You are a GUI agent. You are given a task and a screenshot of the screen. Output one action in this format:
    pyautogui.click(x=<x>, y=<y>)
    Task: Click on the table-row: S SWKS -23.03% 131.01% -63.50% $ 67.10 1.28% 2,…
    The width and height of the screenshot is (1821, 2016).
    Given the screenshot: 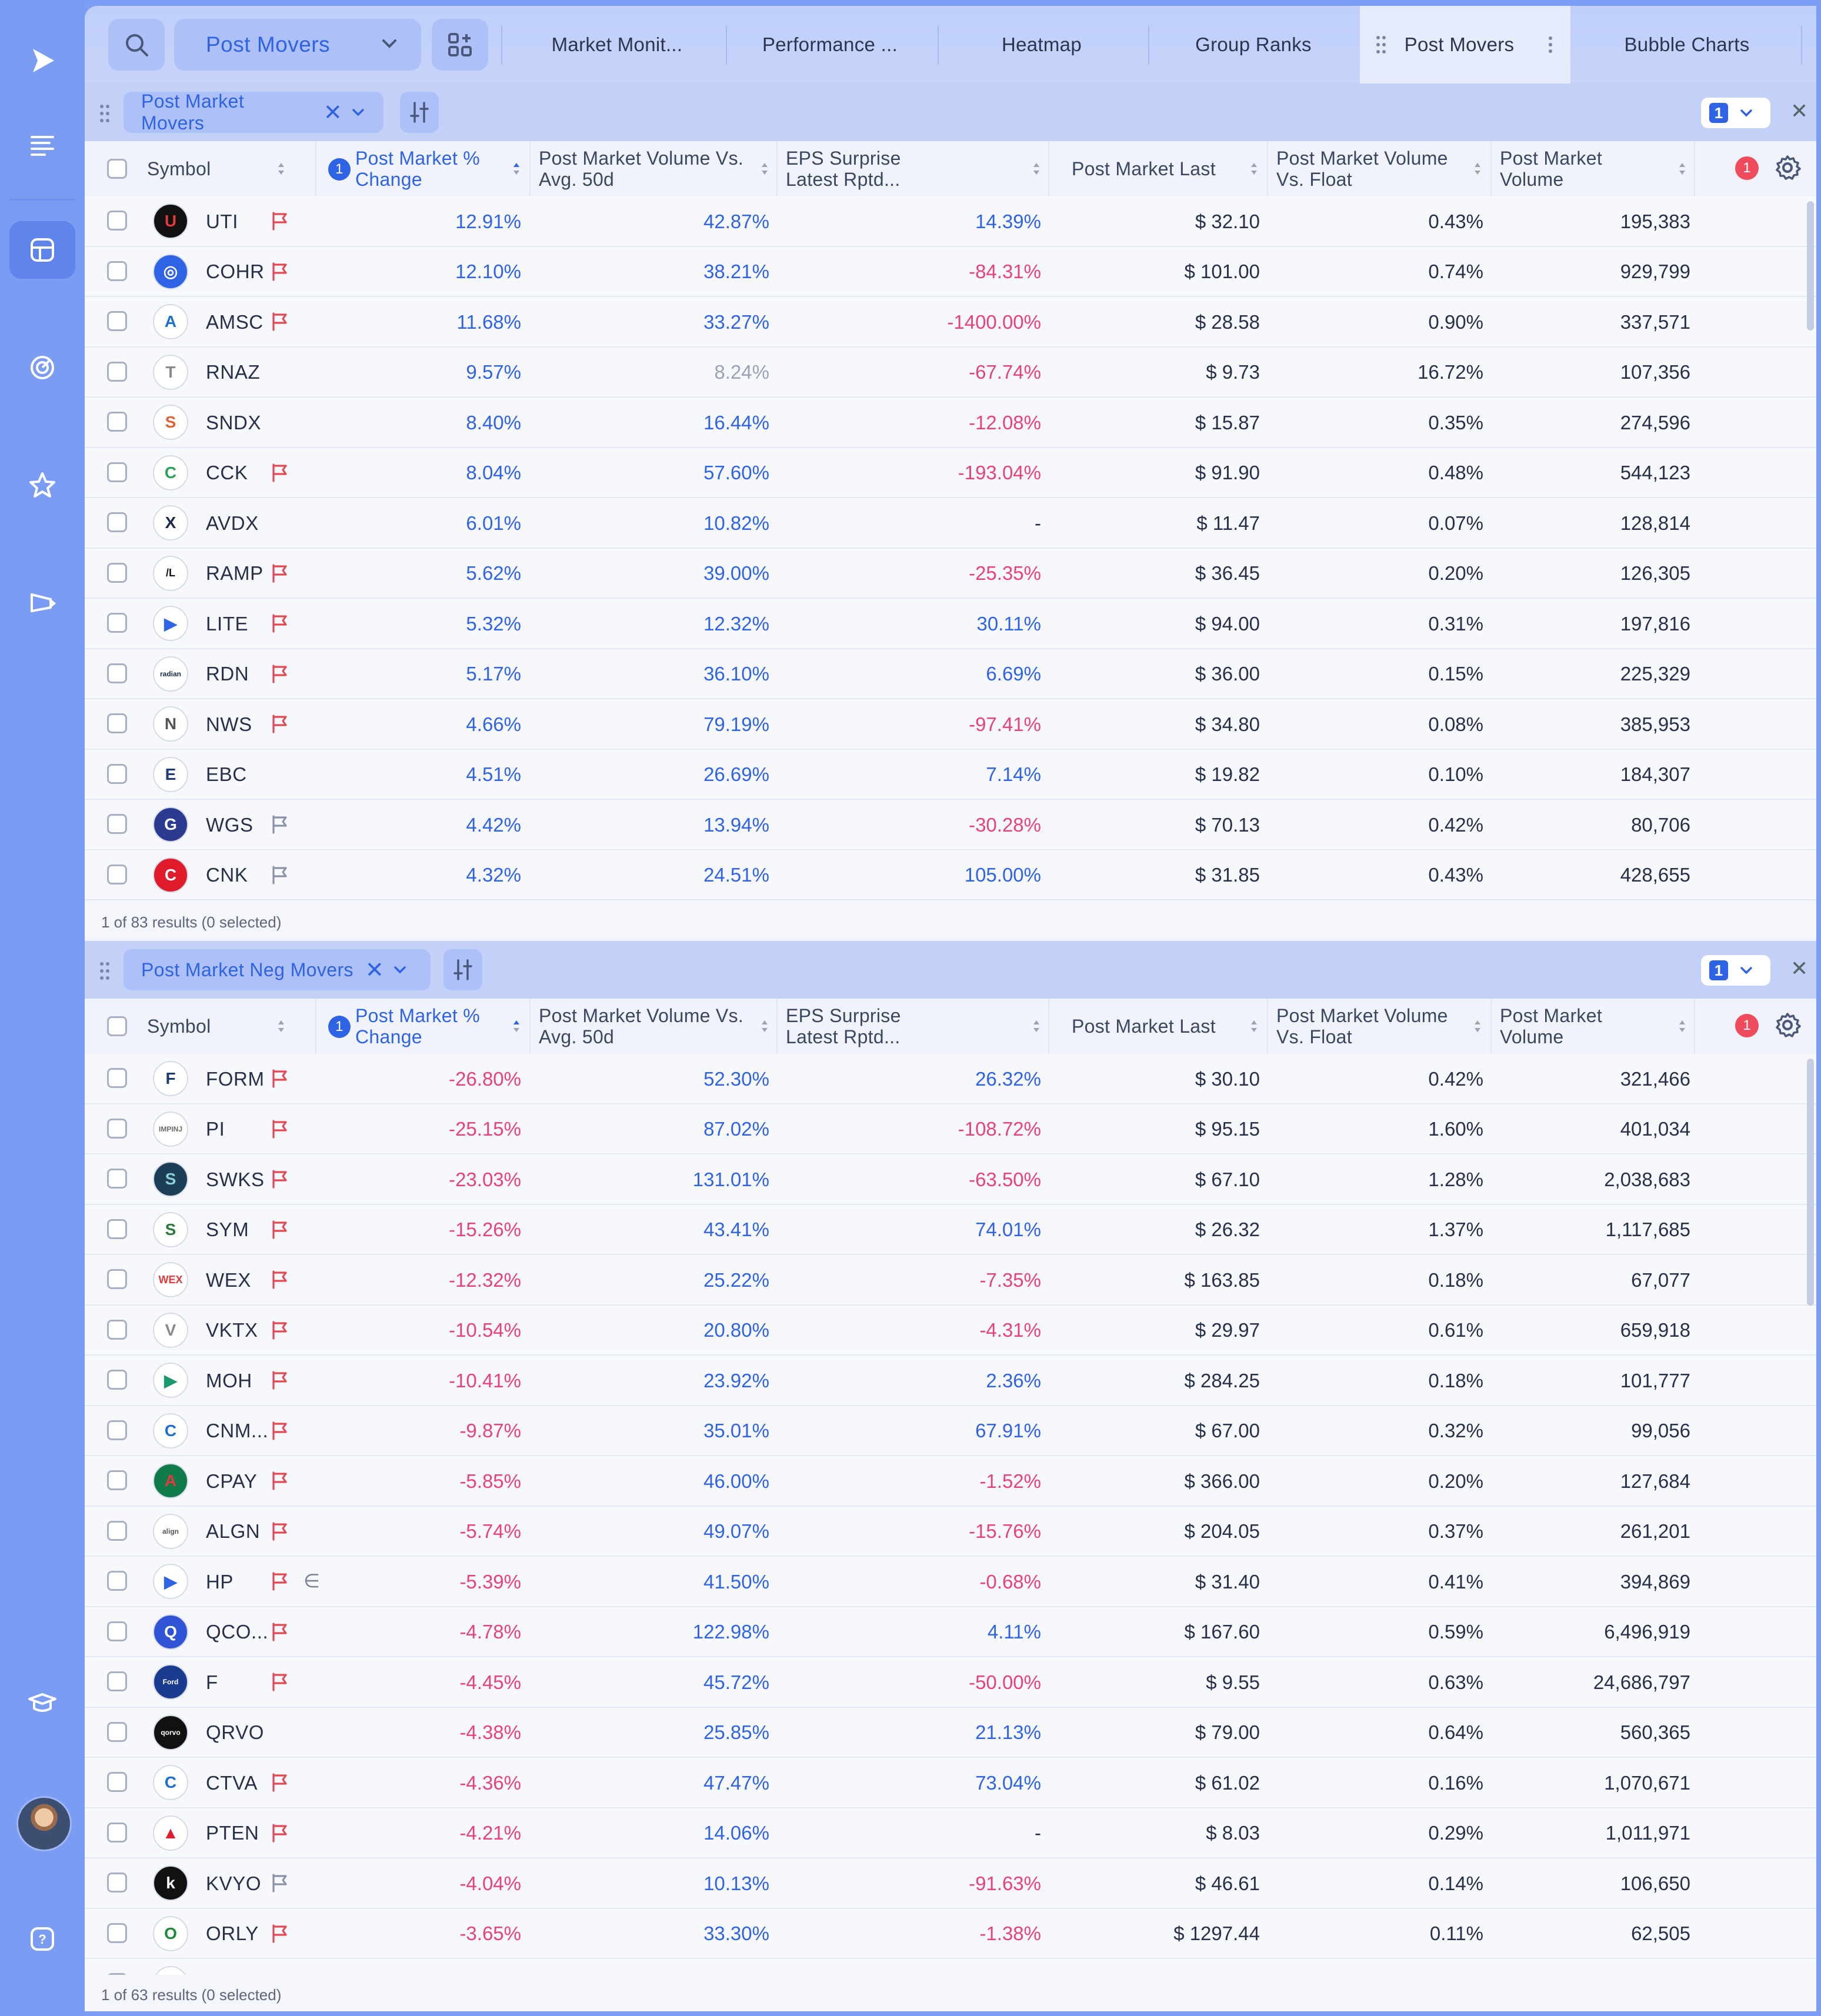 What is the action you would take?
    pyautogui.click(x=950, y=1179)
    